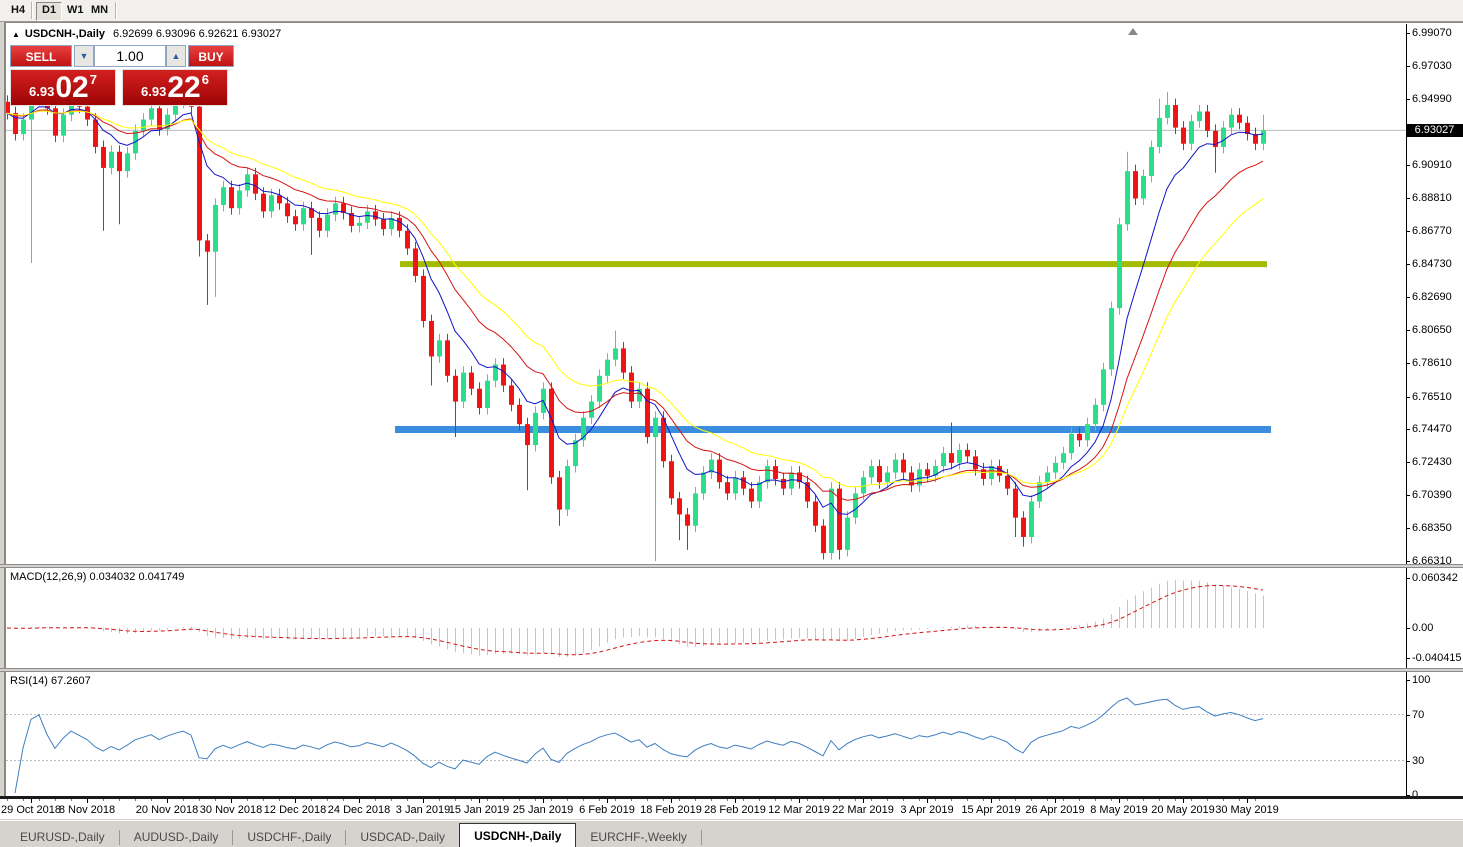 This screenshot has height=847, width=1463. What do you see at coordinates (731, 11) in the screenshot?
I see `timeframe-toolbar: H4 D1 W1 MN` at bounding box center [731, 11].